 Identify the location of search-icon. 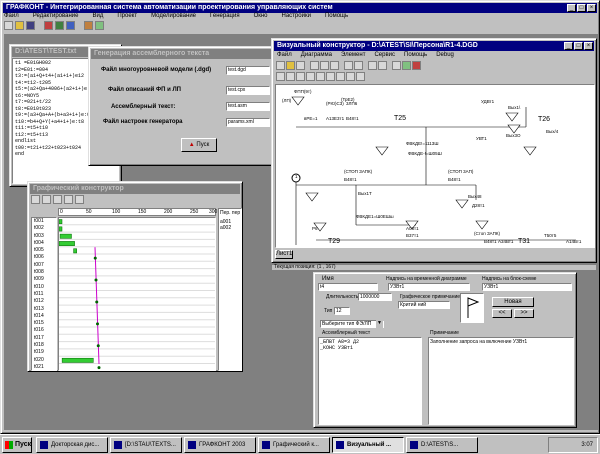
(57, 199).